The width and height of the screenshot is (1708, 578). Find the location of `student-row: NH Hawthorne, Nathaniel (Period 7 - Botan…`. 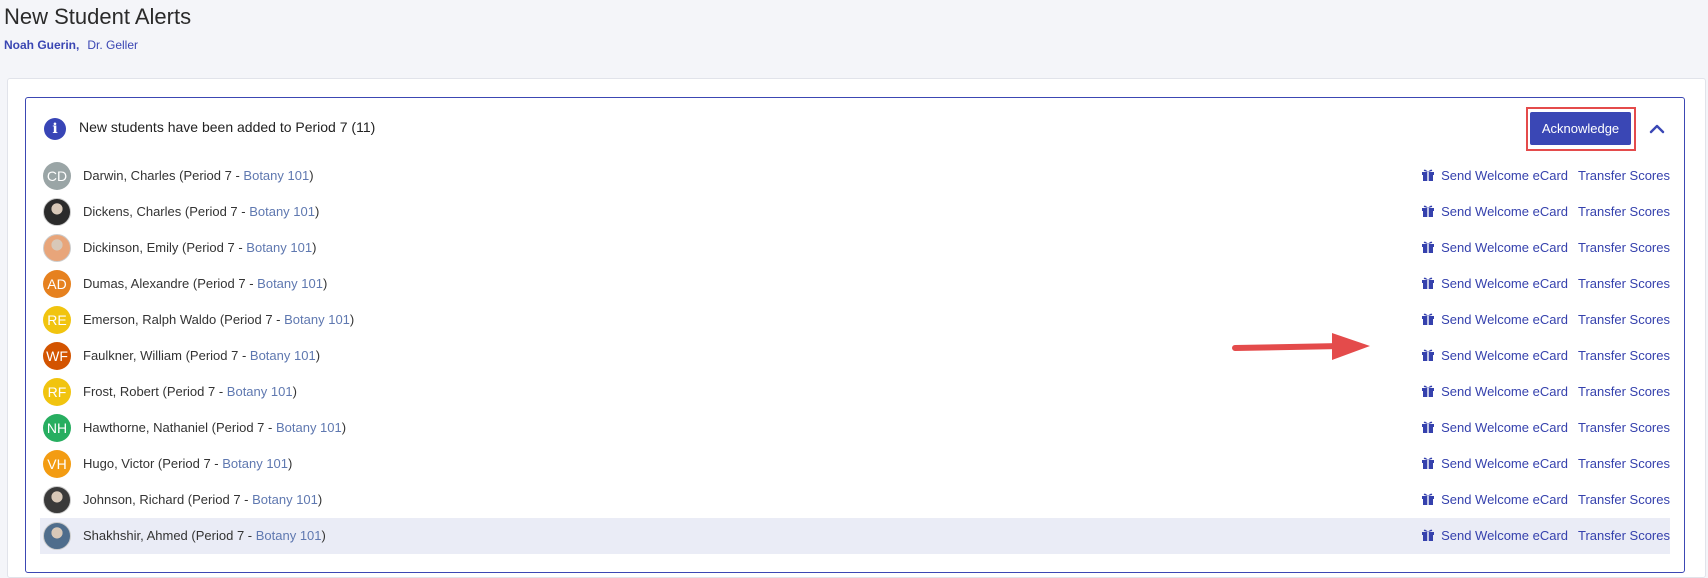

student-row: NH Hawthorne, Nathaniel (Period 7 - Botan… is located at coordinates (855, 428).